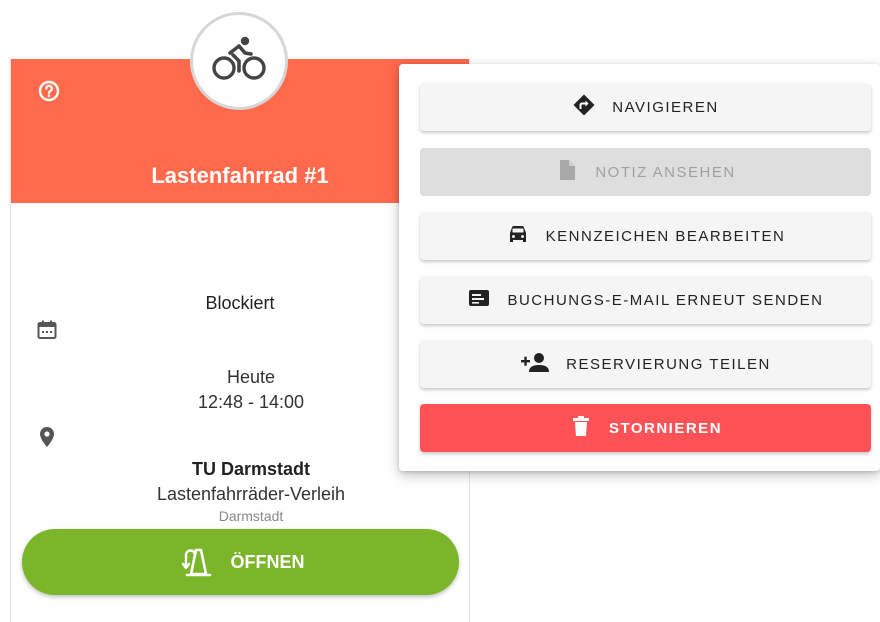  I want to click on location-name: TU Darmstadt, so click(251, 469).